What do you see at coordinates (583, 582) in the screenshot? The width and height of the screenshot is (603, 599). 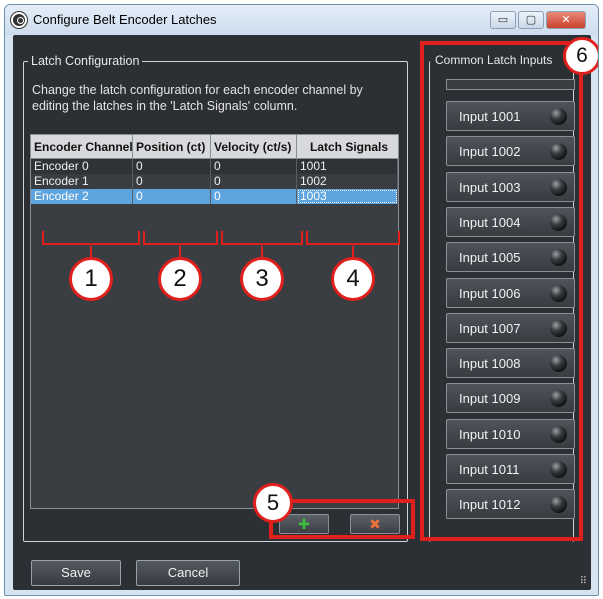 I see `resize-grip-icon: ⠿` at bounding box center [583, 582].